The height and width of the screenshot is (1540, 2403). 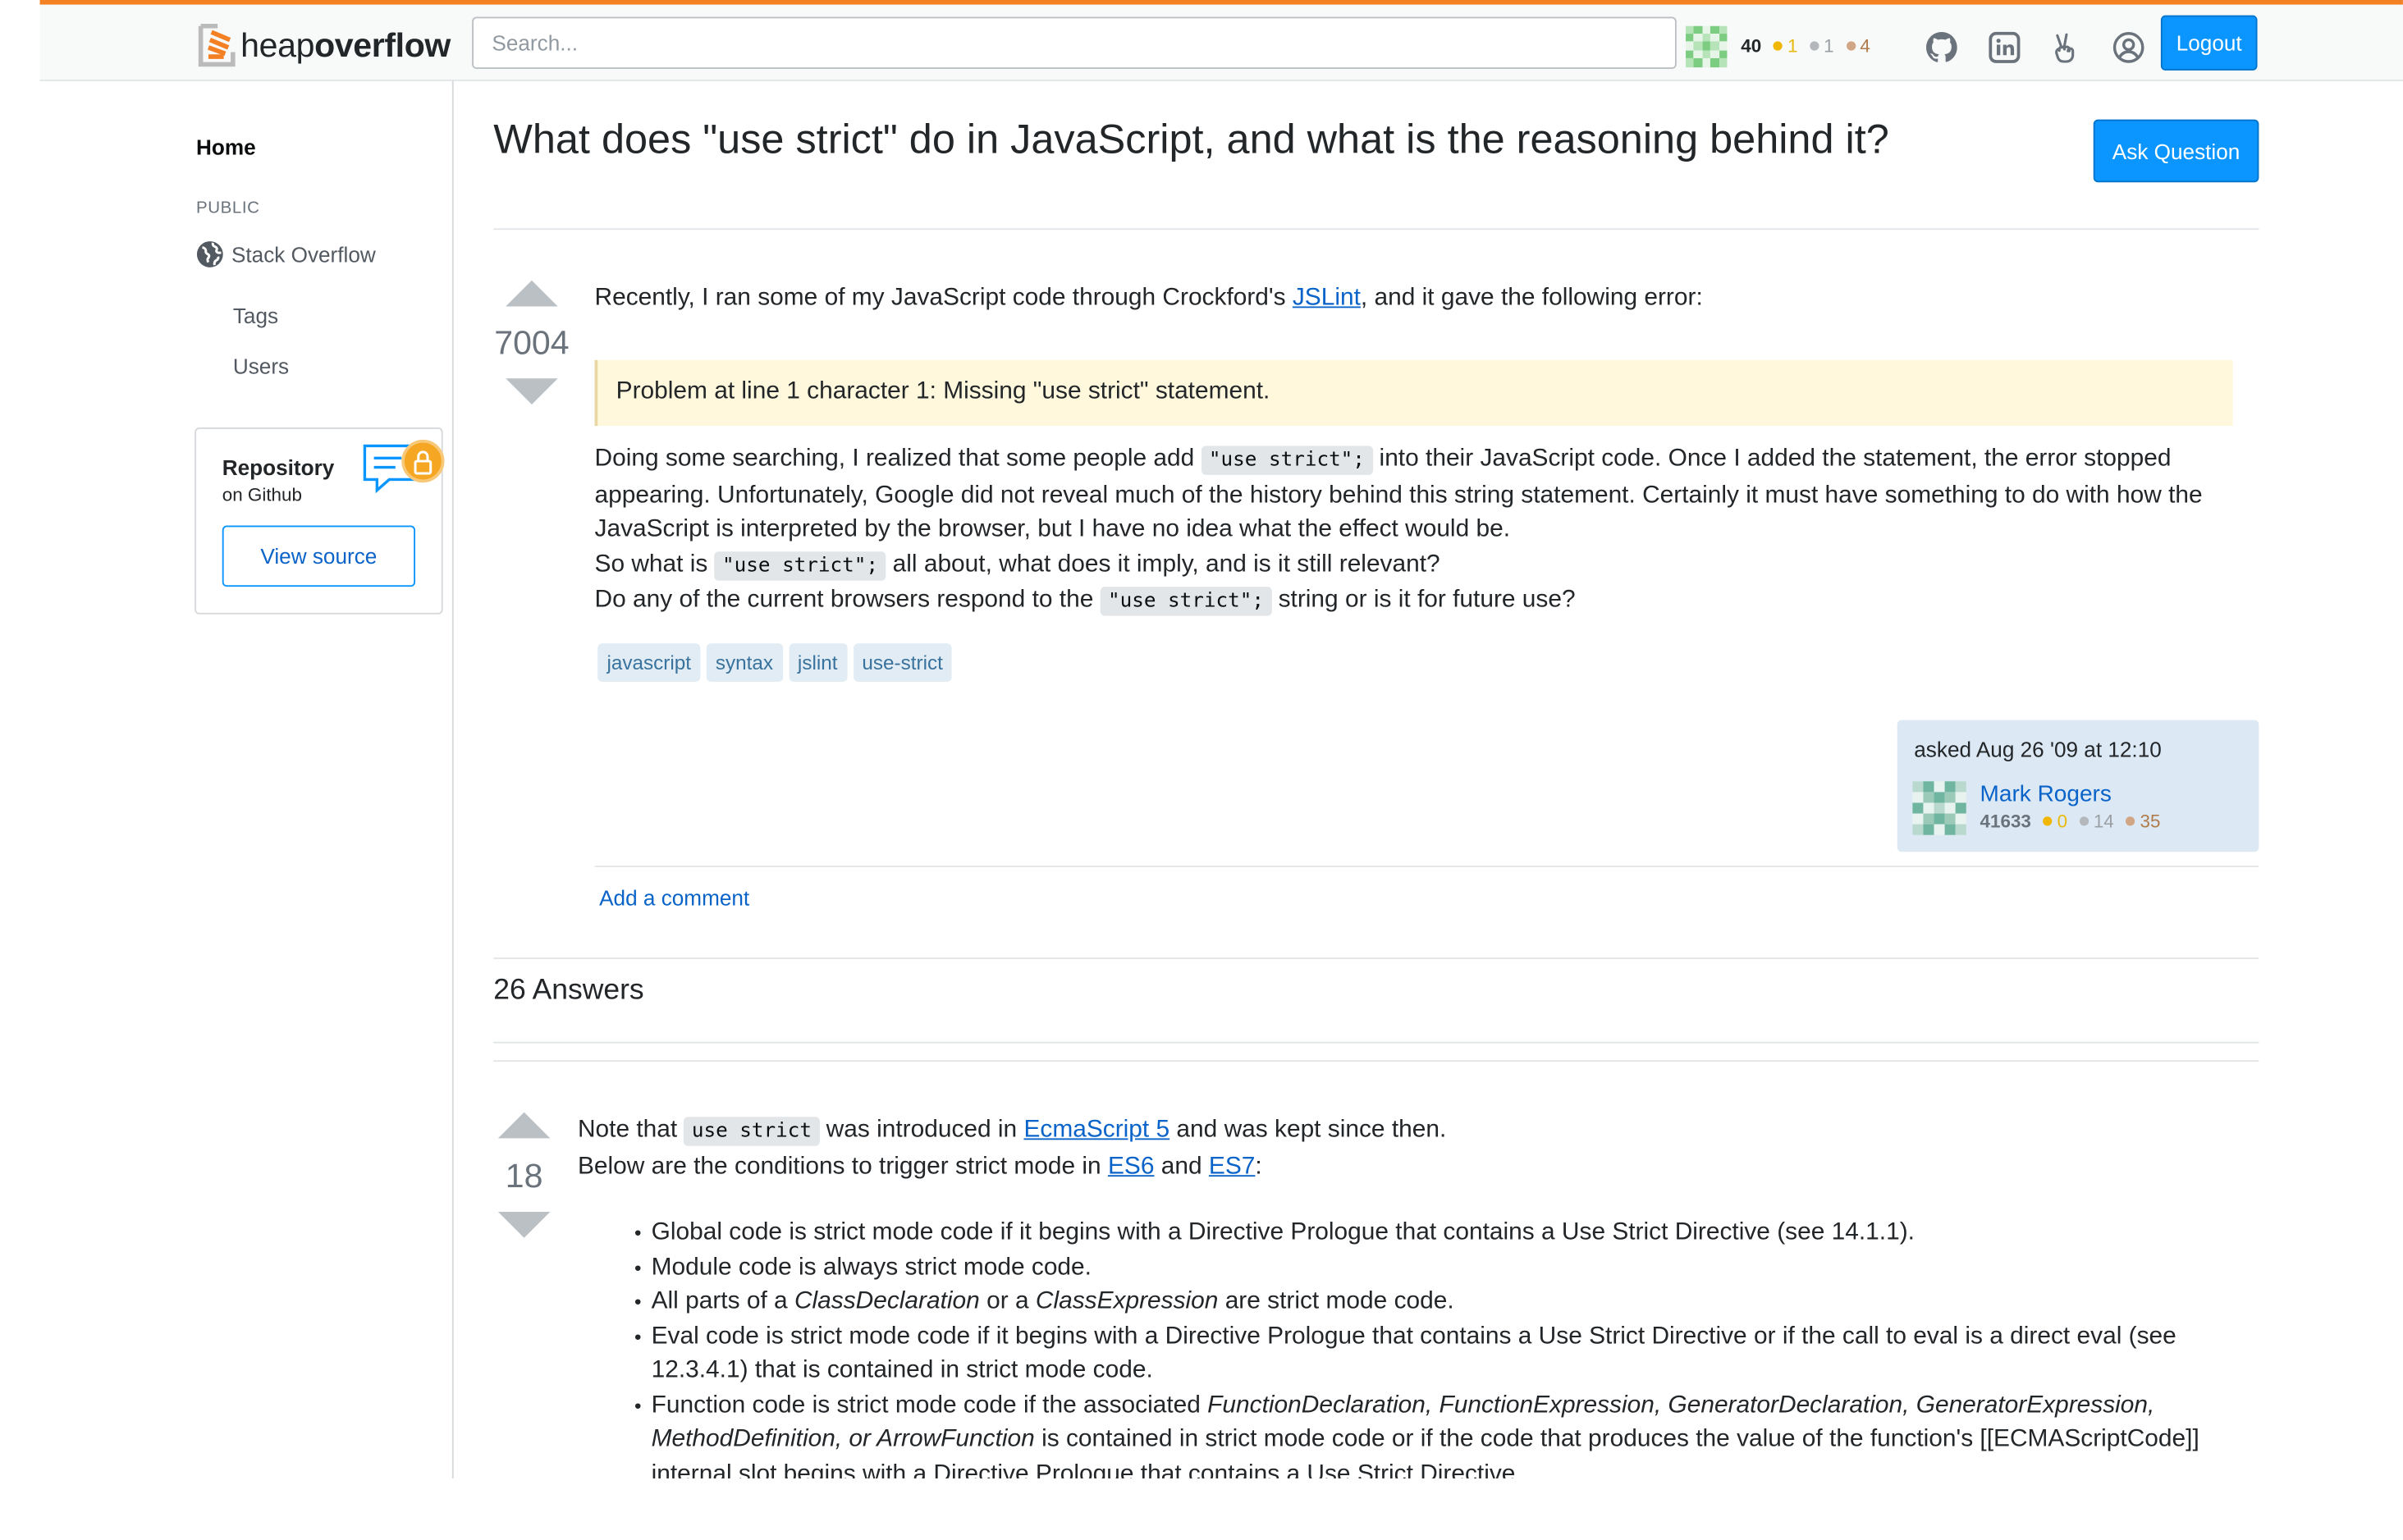 I want to click on owner-silver-badges: 14, so click(x=2097, y=821).